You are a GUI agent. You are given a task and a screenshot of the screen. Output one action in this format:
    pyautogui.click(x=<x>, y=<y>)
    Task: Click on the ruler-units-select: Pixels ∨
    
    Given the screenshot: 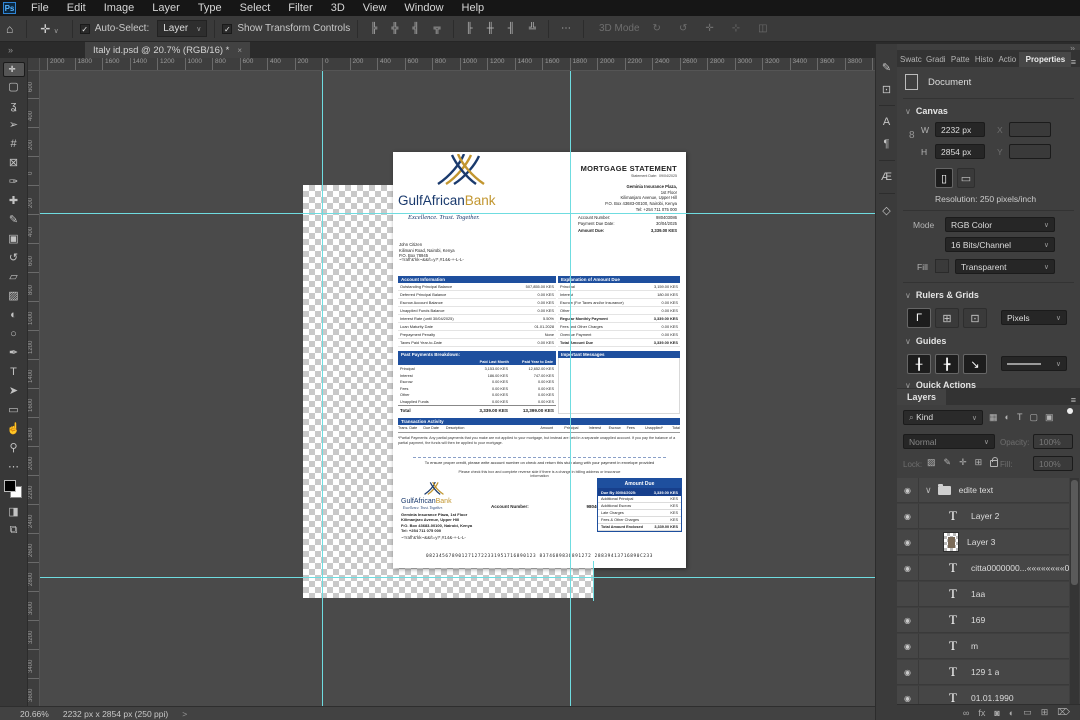 What is the action you would take?
    pyautogui.click(x=1034, y=317)
    